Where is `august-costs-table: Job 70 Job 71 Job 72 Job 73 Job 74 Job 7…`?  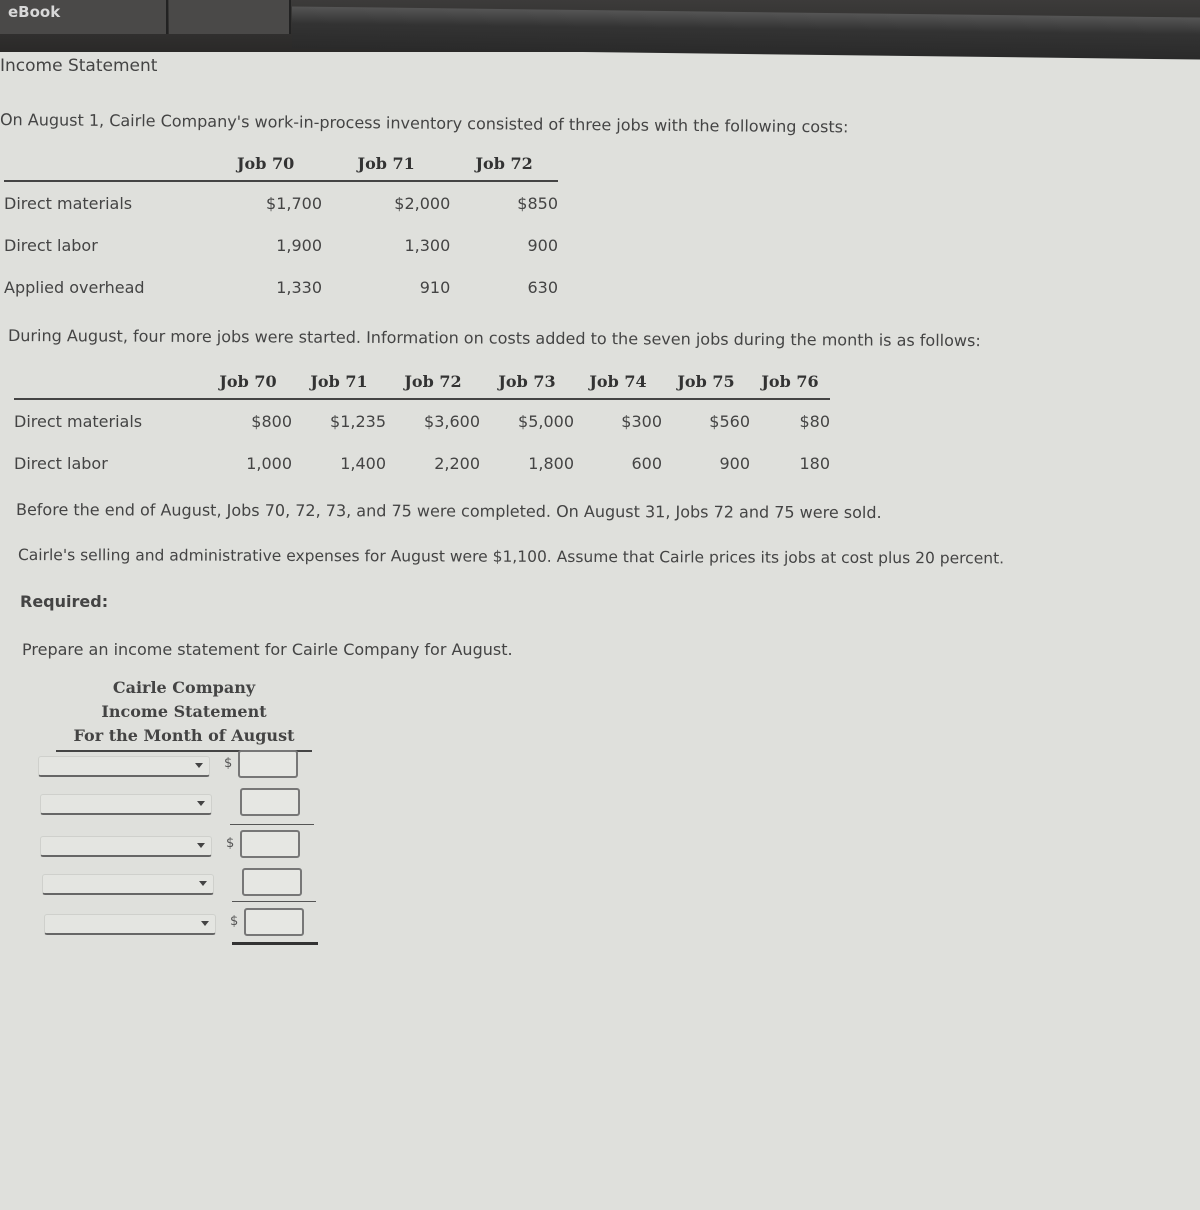
august-costs-table: Job 70 Job 71 Job 72 Job 73 Job 74 Job 7… is located at coordinates (422, 424).